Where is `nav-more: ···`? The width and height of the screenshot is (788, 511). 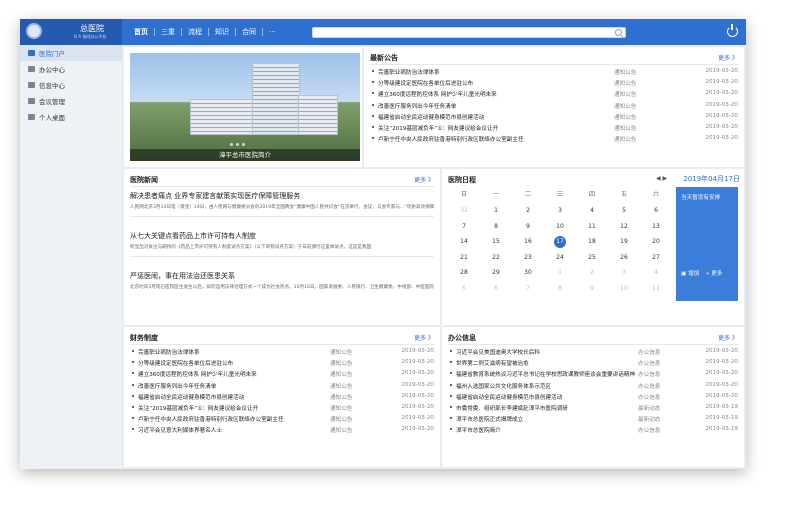 nav-more: ··· is located at coordinates (272, 32).